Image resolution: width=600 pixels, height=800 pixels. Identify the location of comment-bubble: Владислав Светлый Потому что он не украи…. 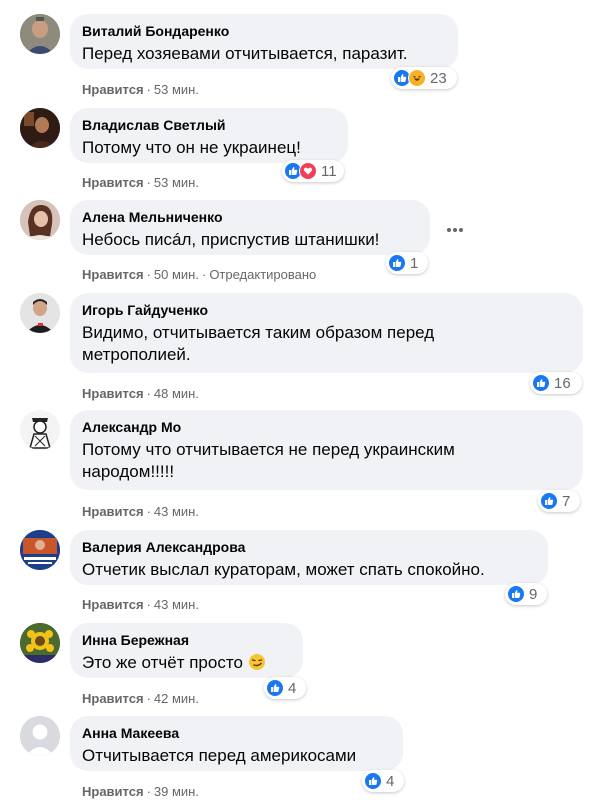
(209, 135).